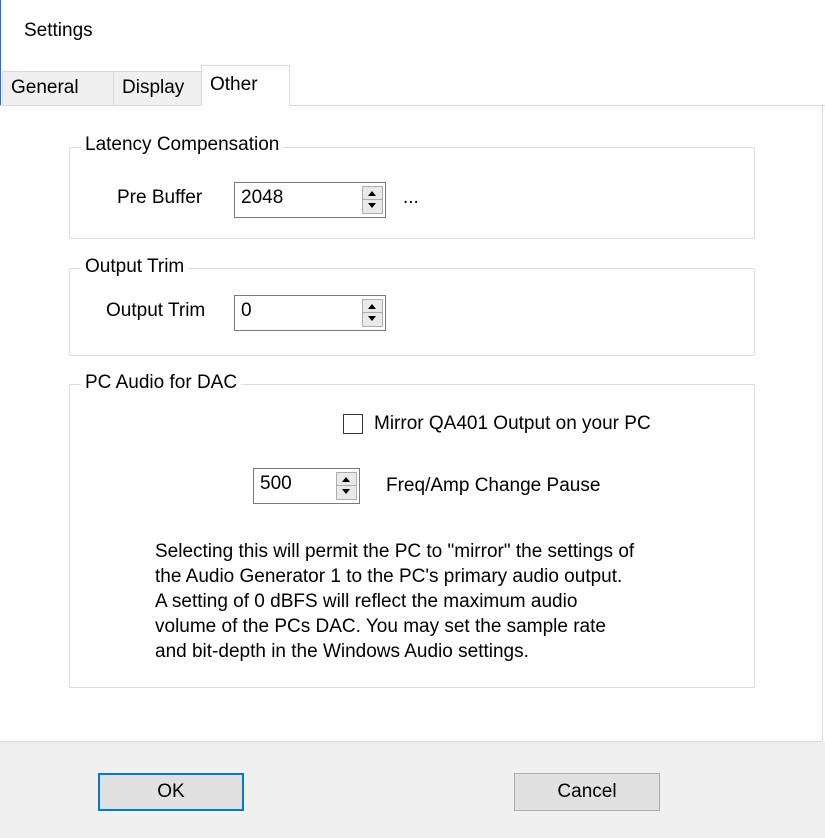 This screenshot has width=825, height=838. Describe the element at coordinates (306, 486) in the screenshot. I see `pause-stepper: 500` at that location.